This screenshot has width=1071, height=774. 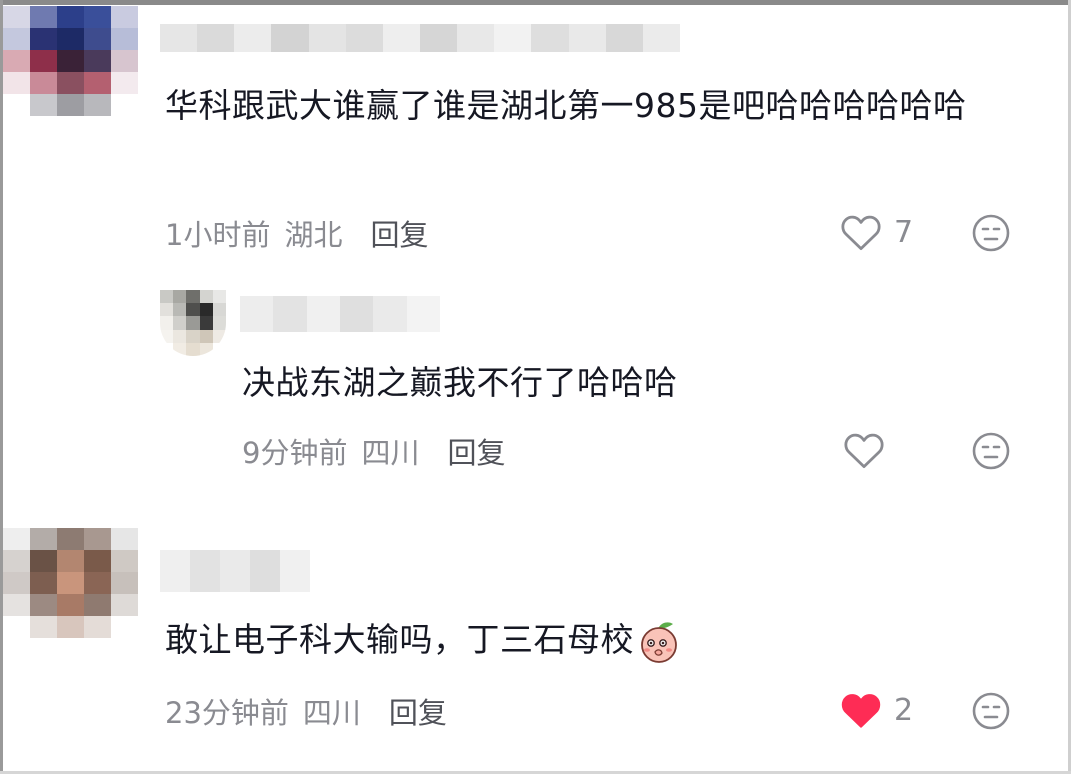 What do you see at coordinates (1, 387) in the screenshot?
I see `window-frame-left` at bounding box center [1, 387].